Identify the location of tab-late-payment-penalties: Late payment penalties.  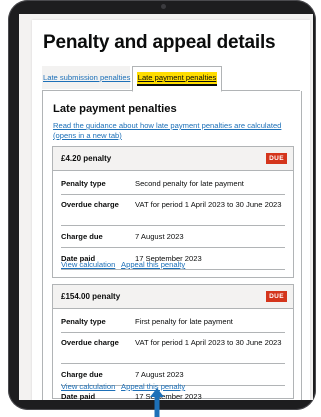
(177, 79).